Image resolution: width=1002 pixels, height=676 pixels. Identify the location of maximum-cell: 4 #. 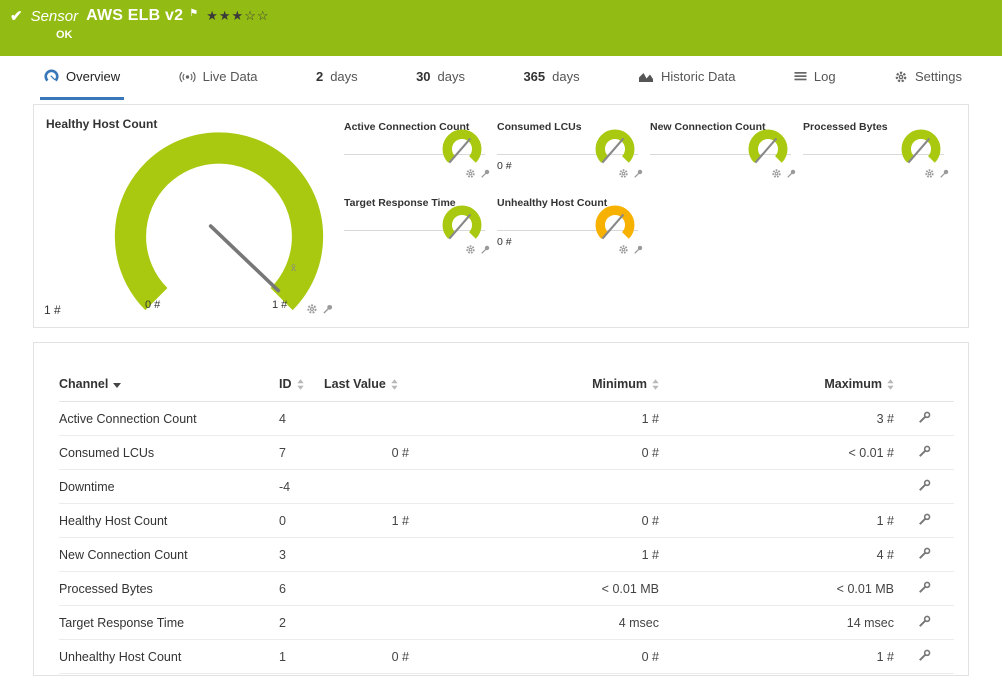
(885, 554).